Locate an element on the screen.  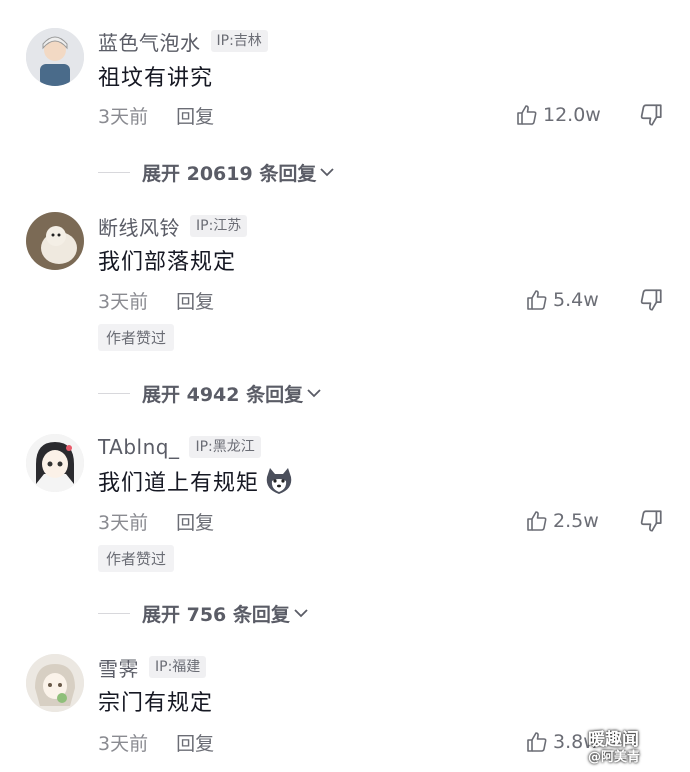
watermark: 暖趣闻 @阿美青 is located at coordinates (614, 749).